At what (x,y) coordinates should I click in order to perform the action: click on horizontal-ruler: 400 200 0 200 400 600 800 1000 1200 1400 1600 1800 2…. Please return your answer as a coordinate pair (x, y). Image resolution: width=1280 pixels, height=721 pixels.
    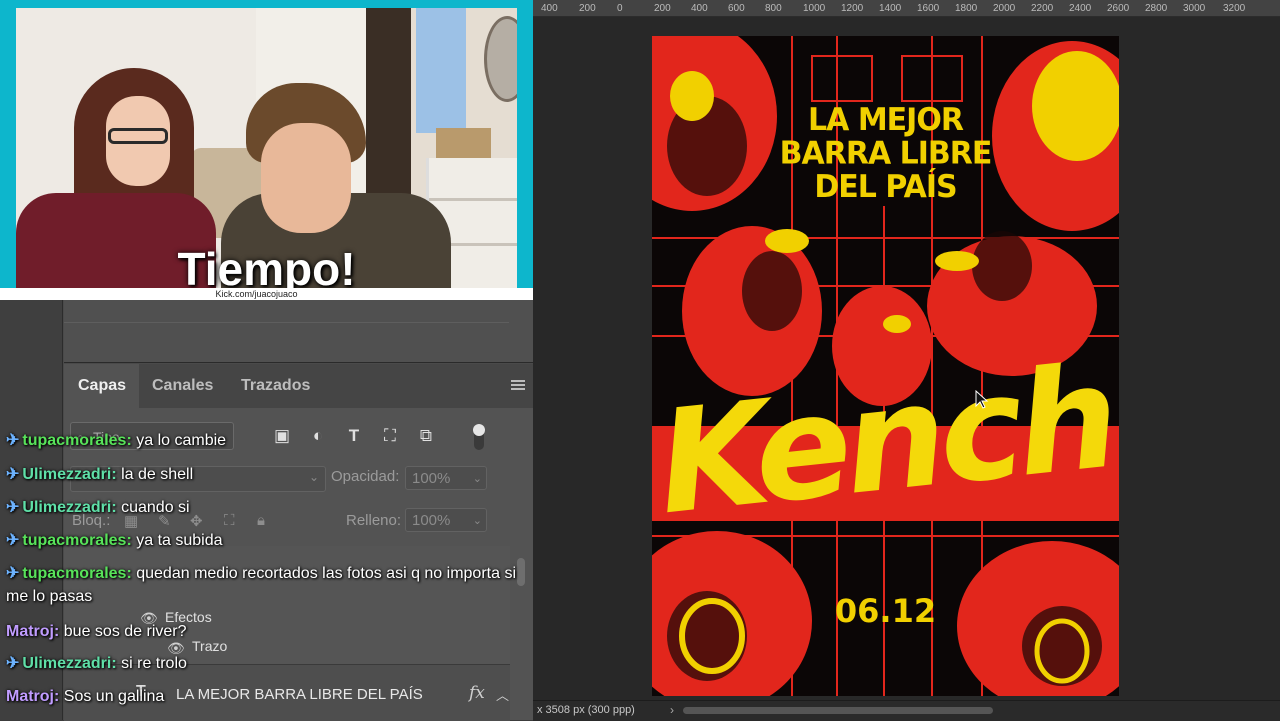
    Looking at the image, I should click on (906, 8).